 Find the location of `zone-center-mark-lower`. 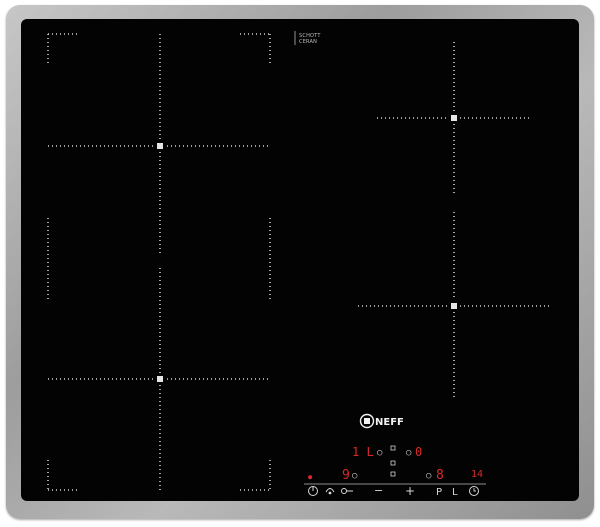

zone-center-mark-lower is located at coordinates (160, 379).